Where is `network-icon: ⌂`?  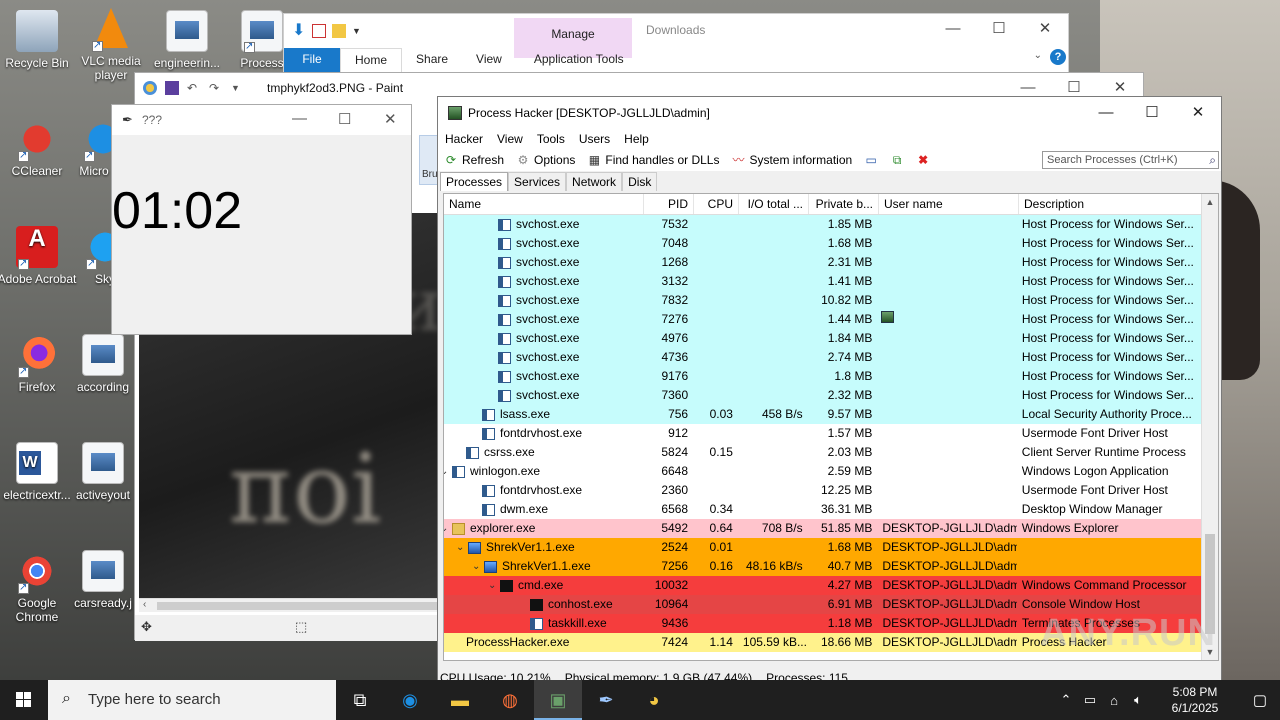 network-icon: ⌂ is located at coordinates (1114, 700).